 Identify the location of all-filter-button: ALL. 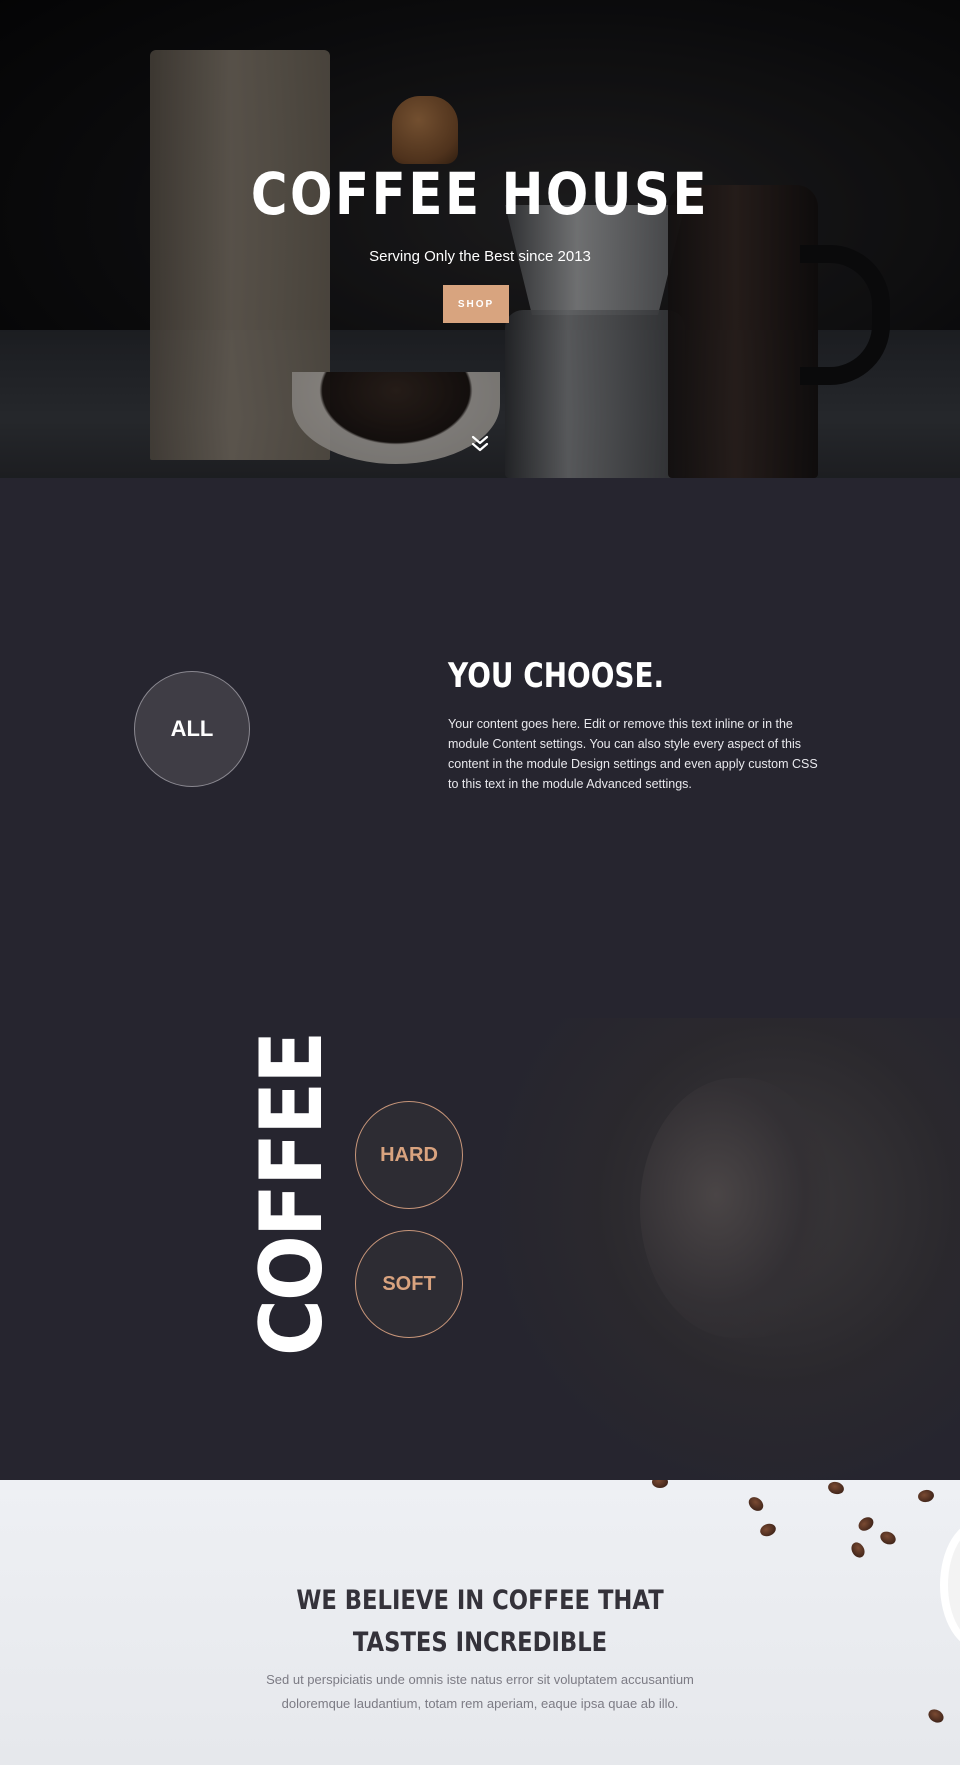
(192, 729).